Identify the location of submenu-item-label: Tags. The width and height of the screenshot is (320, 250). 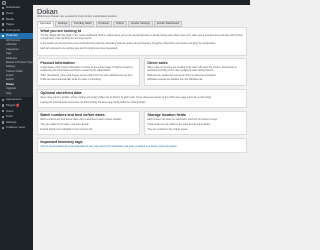
(9, 54).